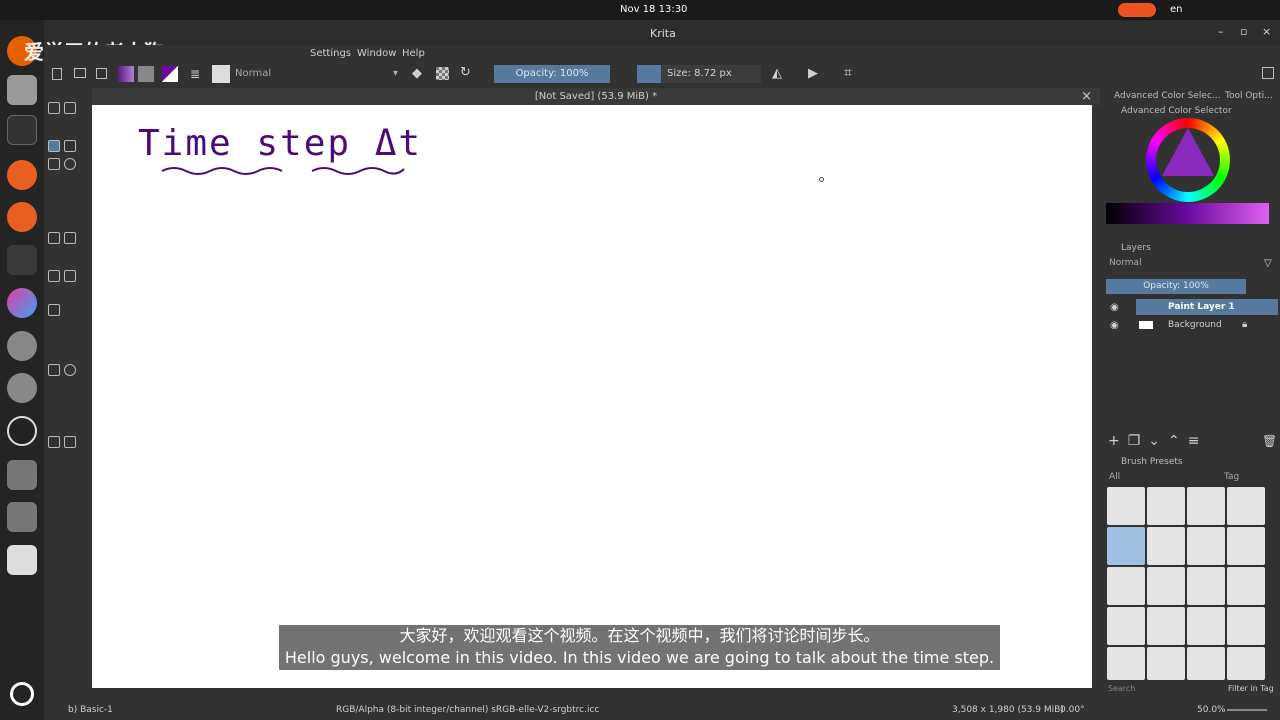 The height and width of the screenshot is (720, 1280). Describe the element at coordinates (1251, 688) in the screenshot. I see `filter-in-tag-checkbox: Filter in Tag` at that location.